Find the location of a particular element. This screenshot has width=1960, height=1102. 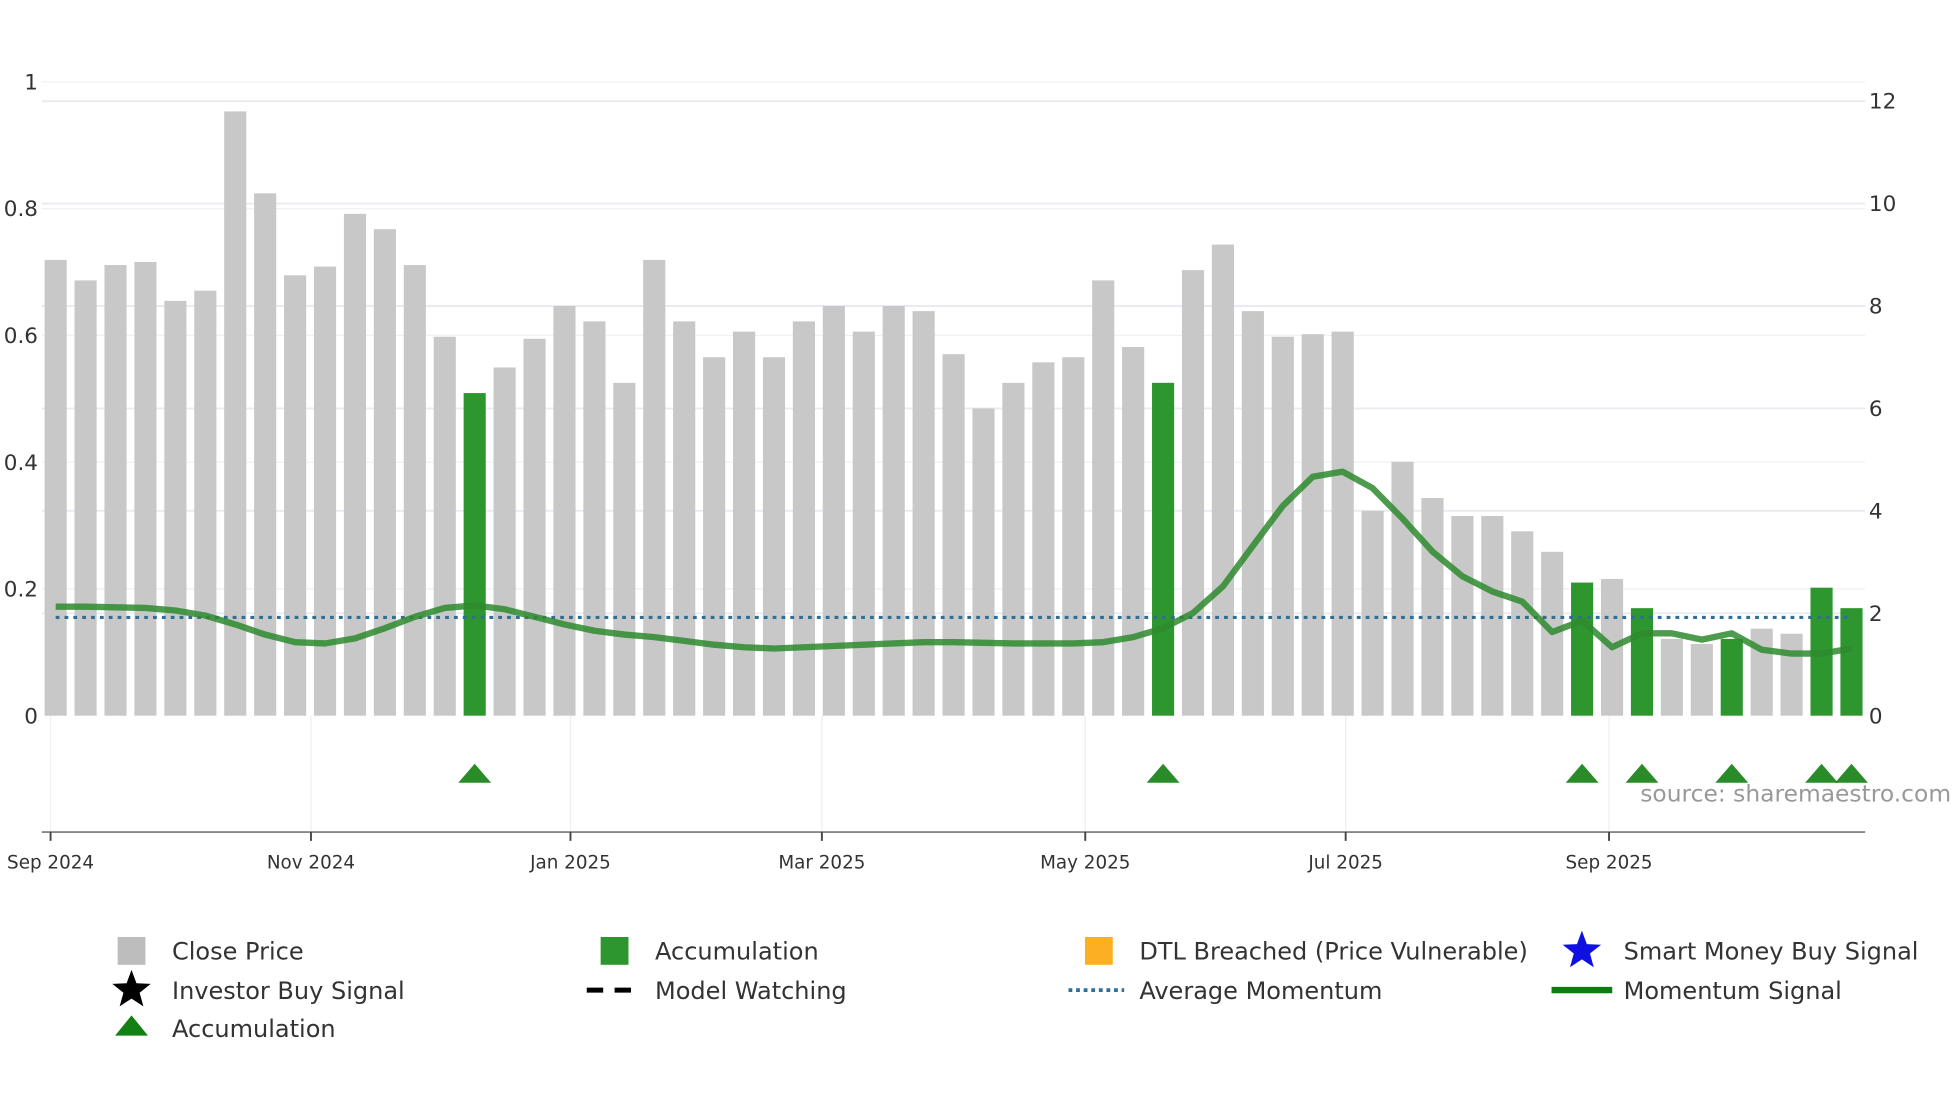

left-axis-tick-label: 0.6 is located at coordinates (21, 336).